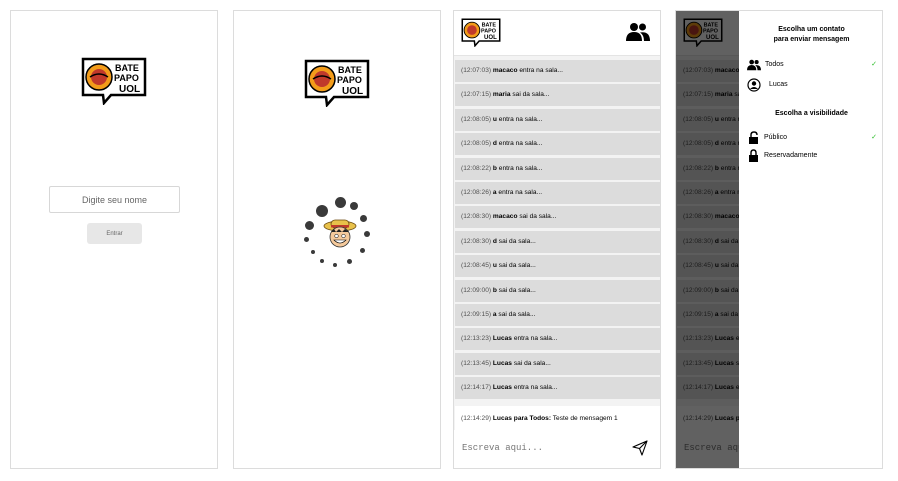  I want to click on message-input, so click(542, 448).